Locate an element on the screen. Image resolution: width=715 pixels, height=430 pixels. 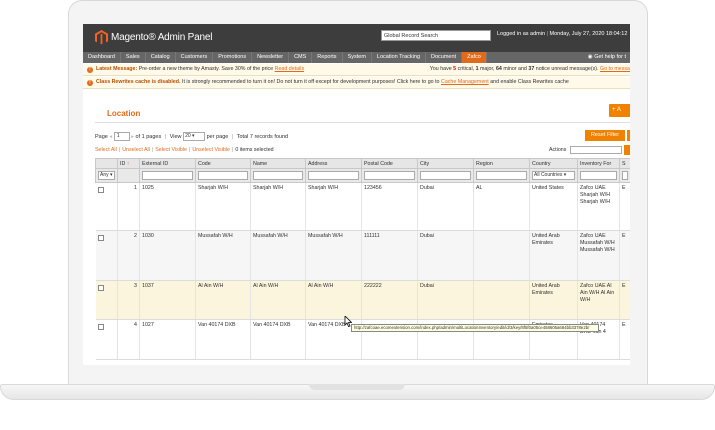
s-cell: E is located at coordinates (624, 300).